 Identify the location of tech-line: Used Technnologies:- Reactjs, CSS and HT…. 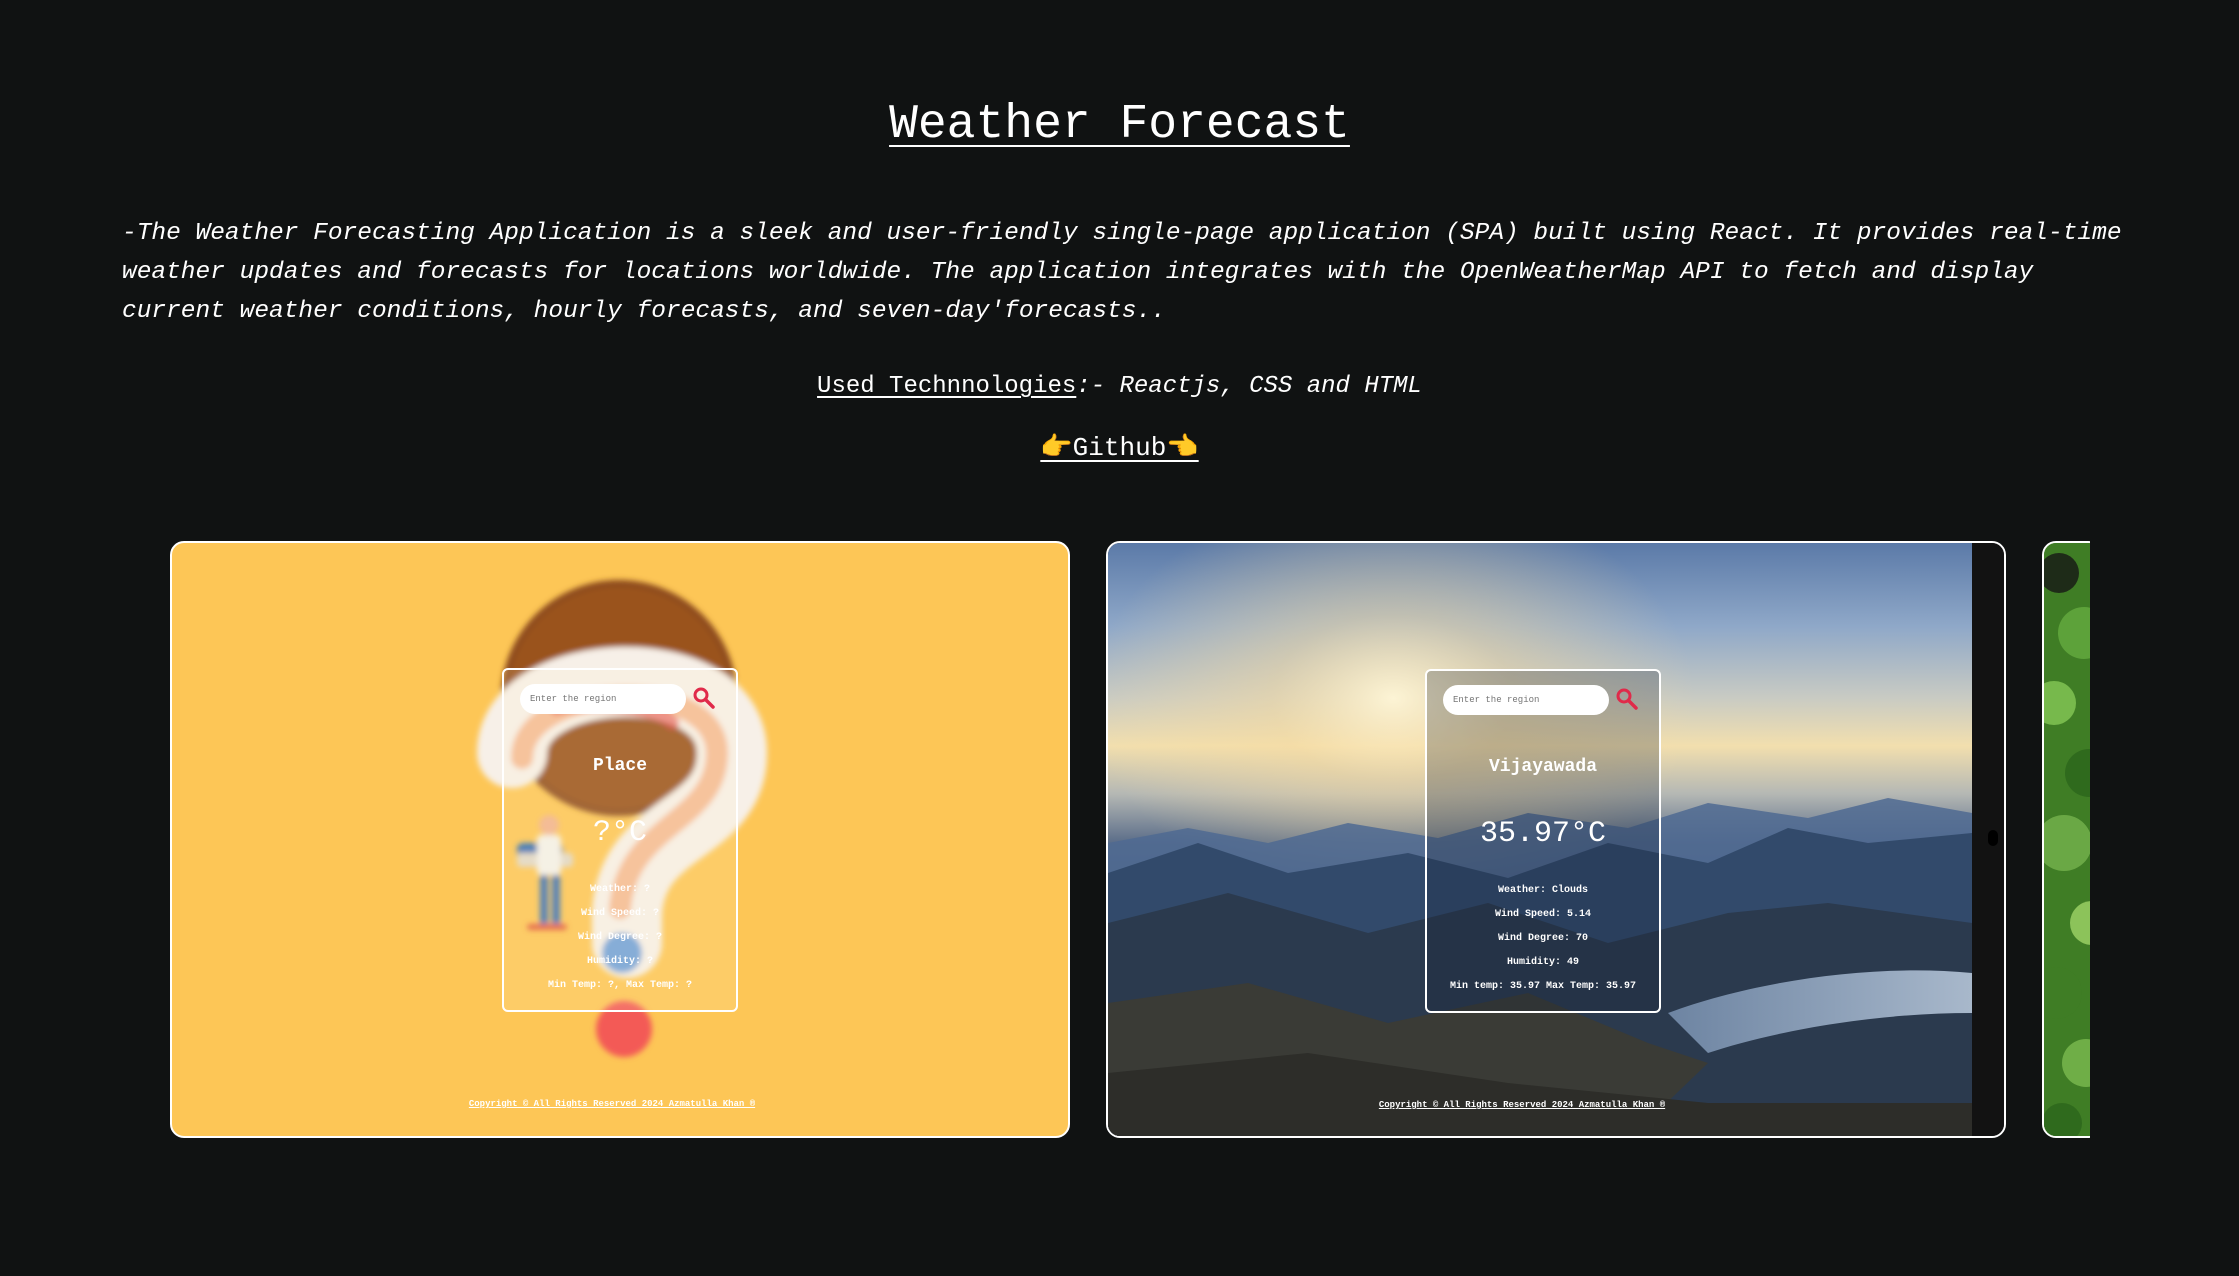
(1119, 386).